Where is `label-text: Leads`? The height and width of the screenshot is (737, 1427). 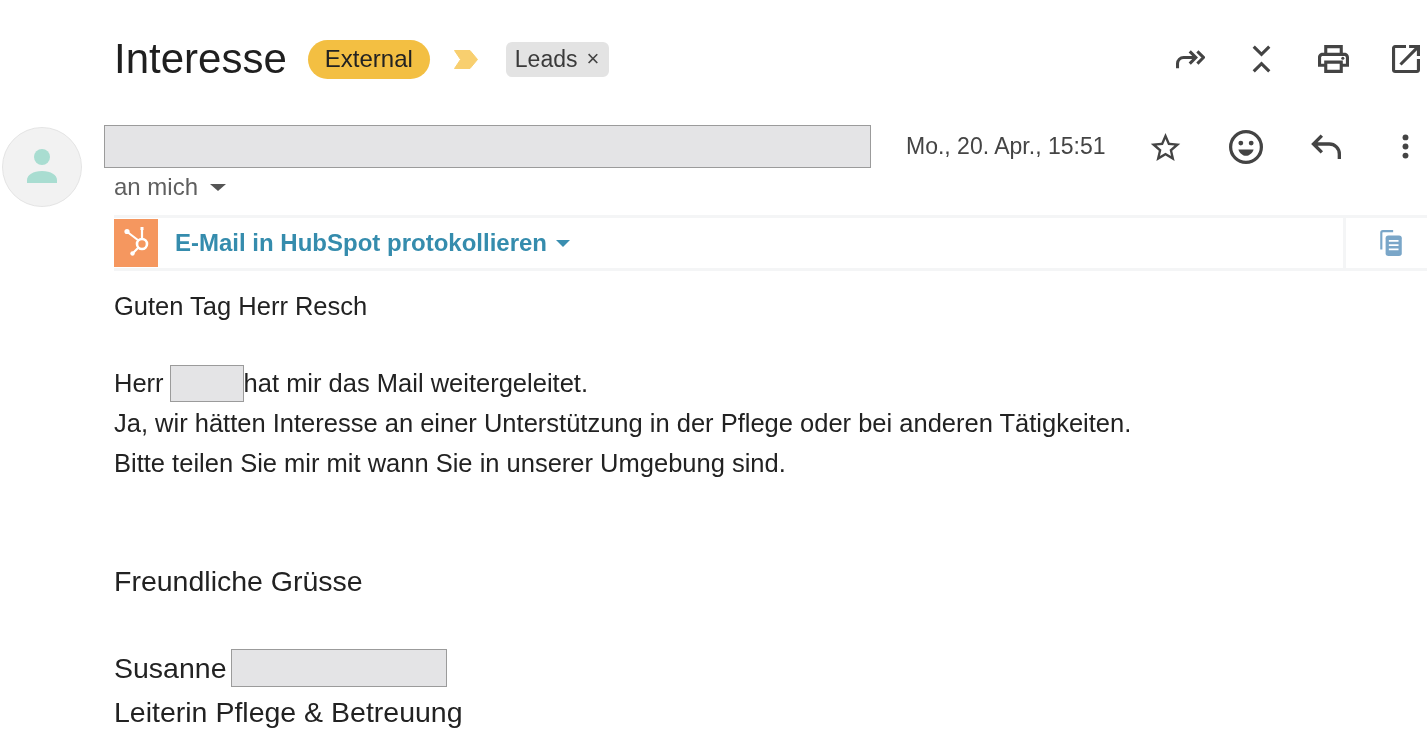
label-text: Leads is located at coordinates (546, 59).